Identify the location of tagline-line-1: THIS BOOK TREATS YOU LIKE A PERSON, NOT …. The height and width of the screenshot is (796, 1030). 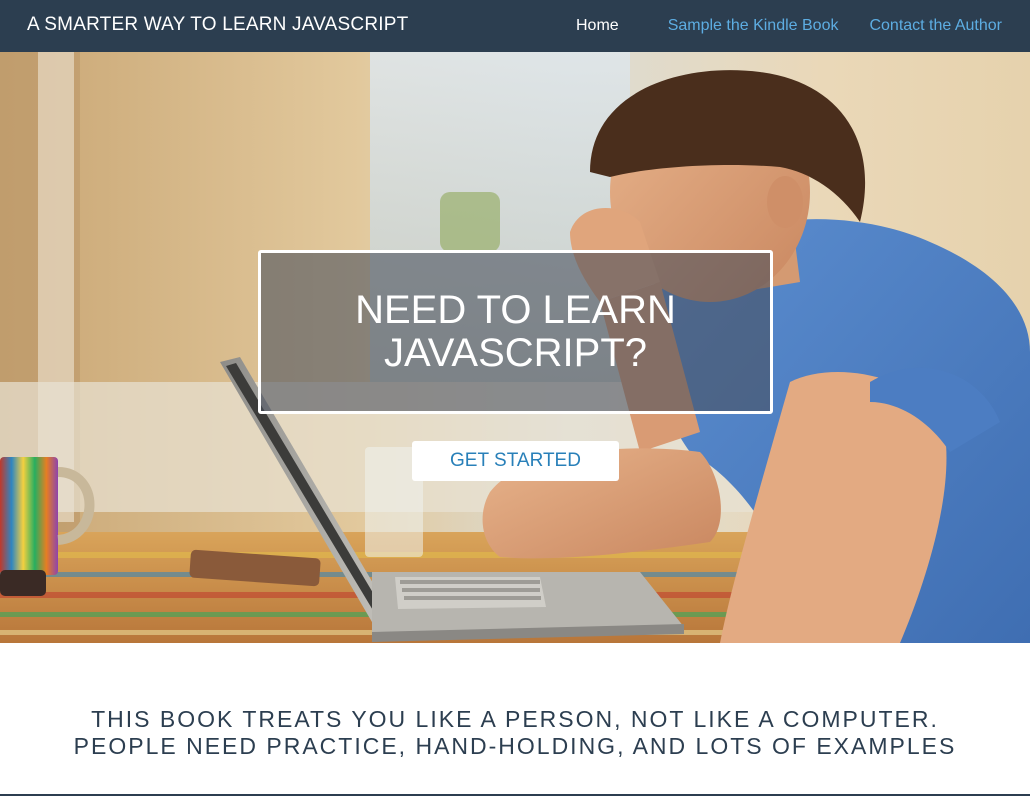
(515, 719).